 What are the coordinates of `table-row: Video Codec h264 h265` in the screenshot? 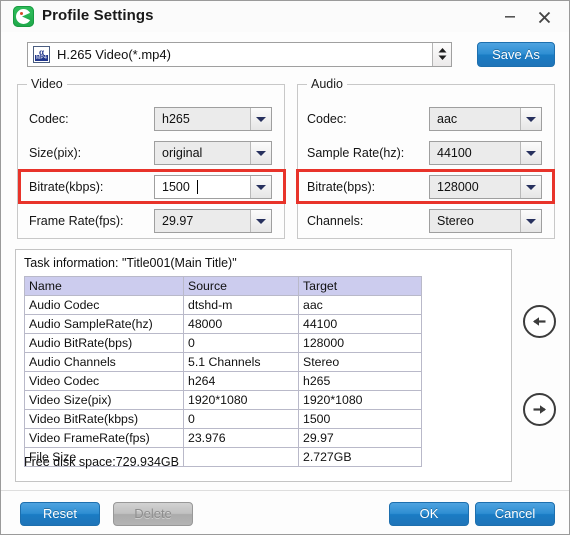 It's located at (223, 381).